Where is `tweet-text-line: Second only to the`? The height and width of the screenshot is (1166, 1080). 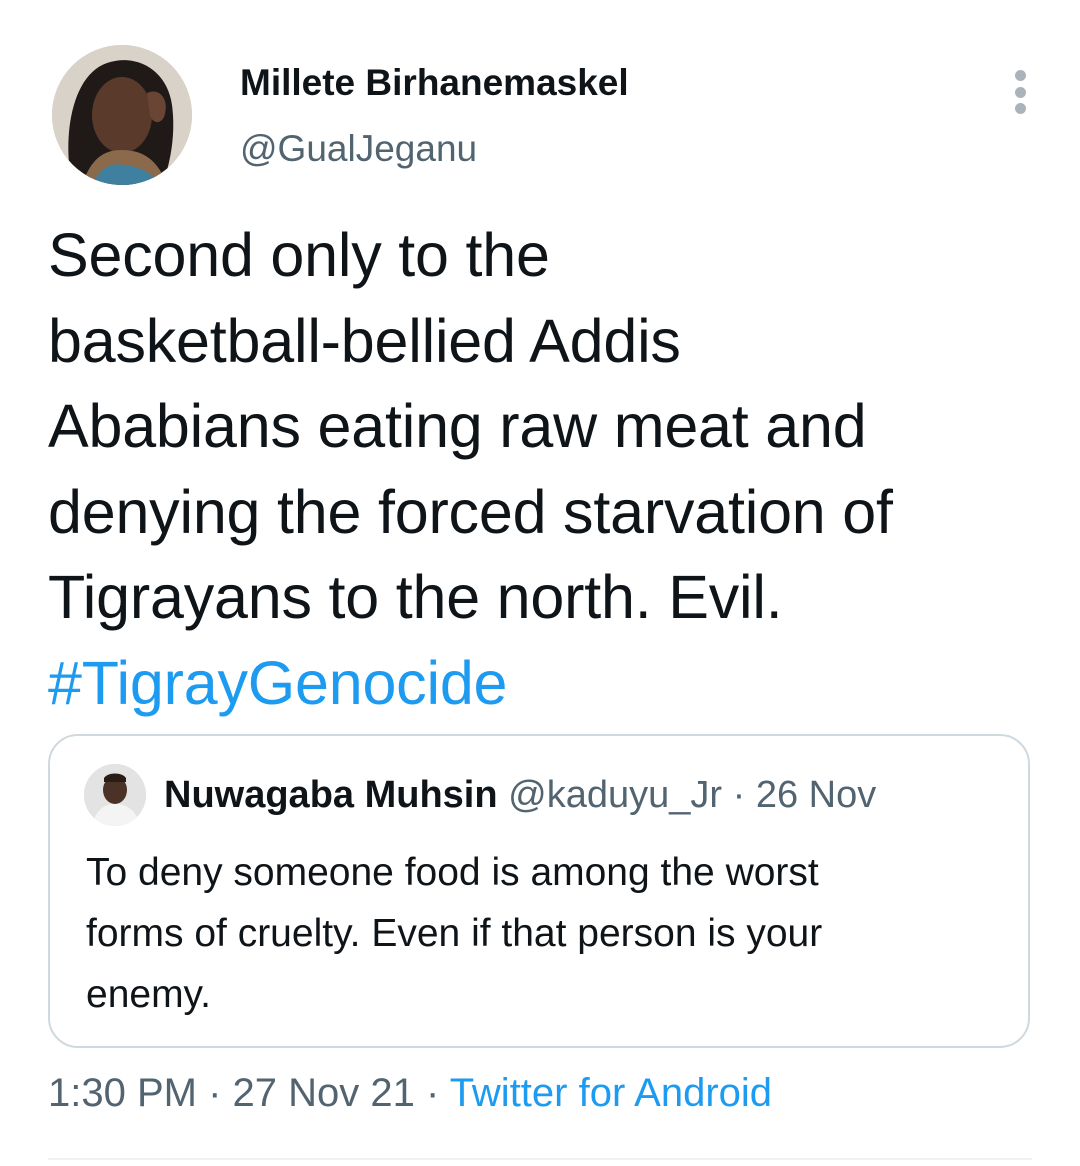
tweet-text-line: Second only to the is located at coordinates (299, 255).